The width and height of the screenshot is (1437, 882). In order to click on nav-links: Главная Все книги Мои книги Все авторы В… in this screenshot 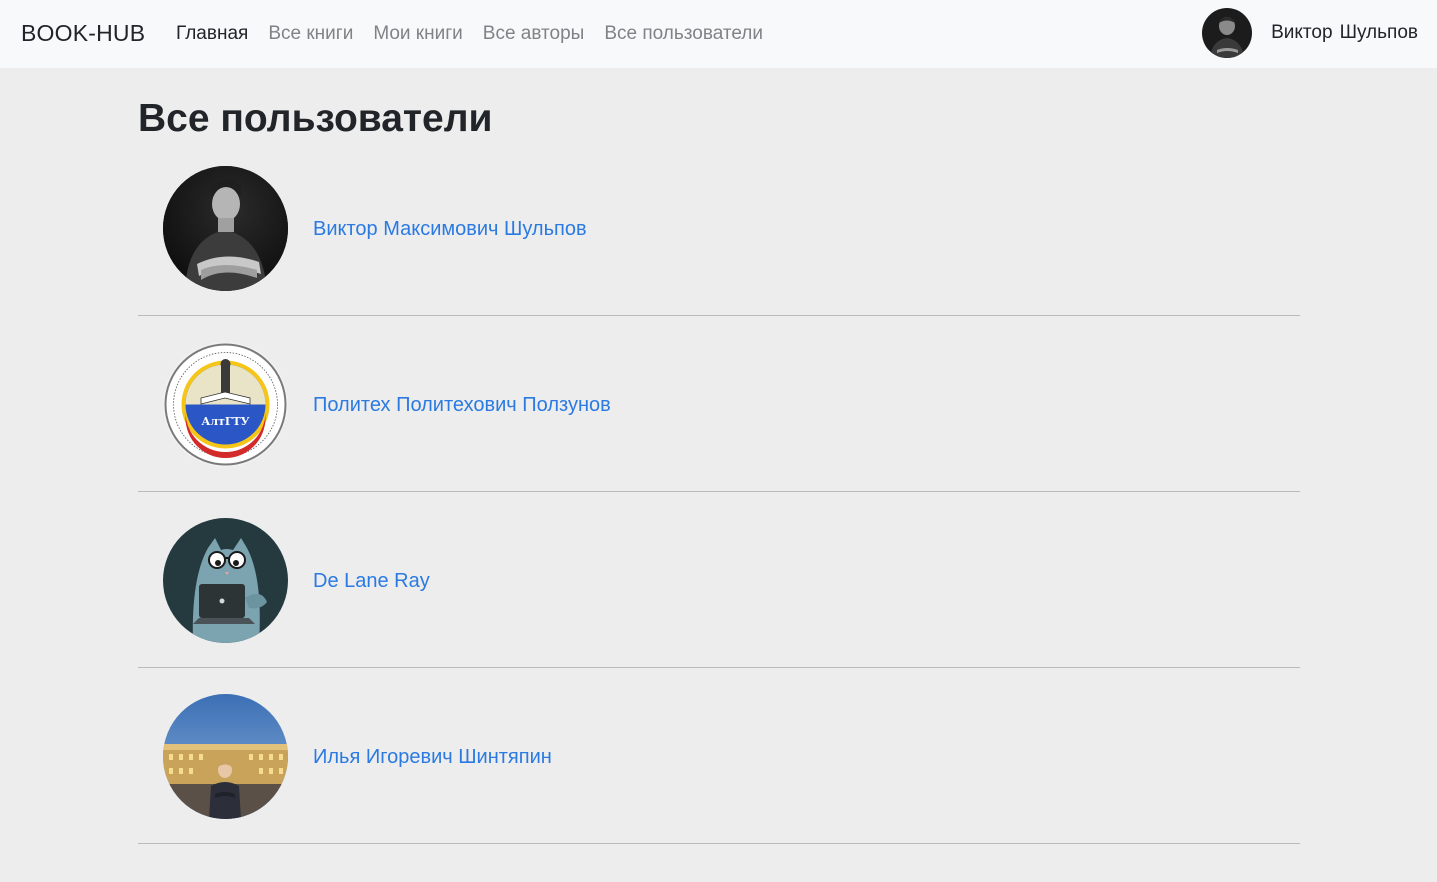, I will do `click(479, 34)`.